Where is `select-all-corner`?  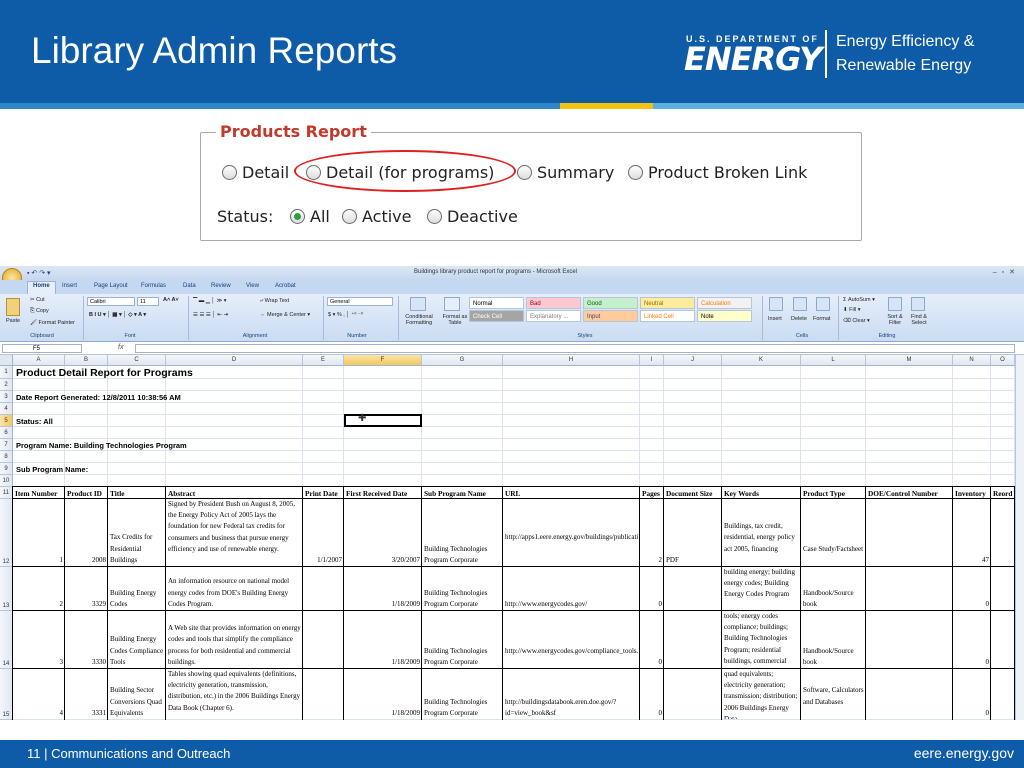 select-all-corner is located at coordinates (6, 360).